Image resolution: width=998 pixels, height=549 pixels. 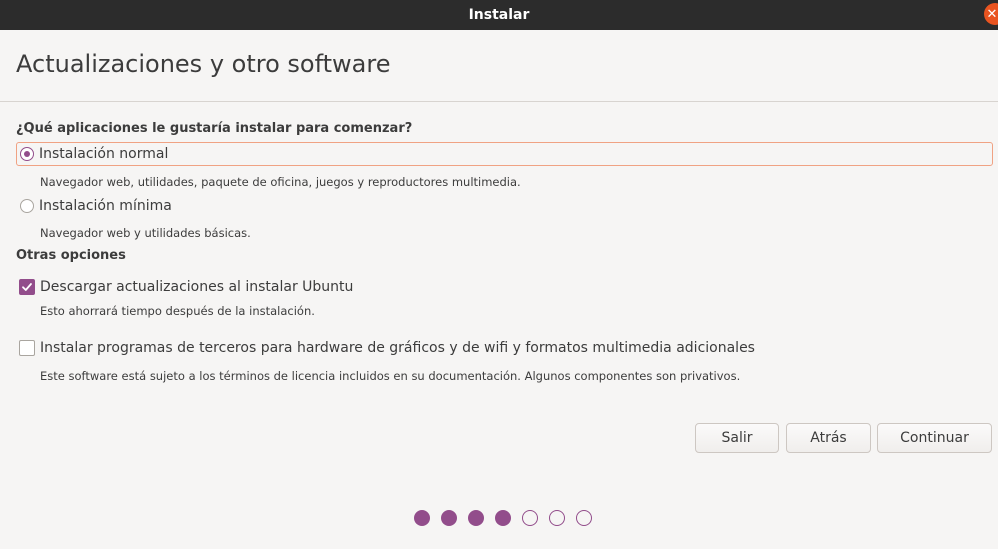 I want to click on window-titlebar: Instalar ✕, so click(x=499, y=15).